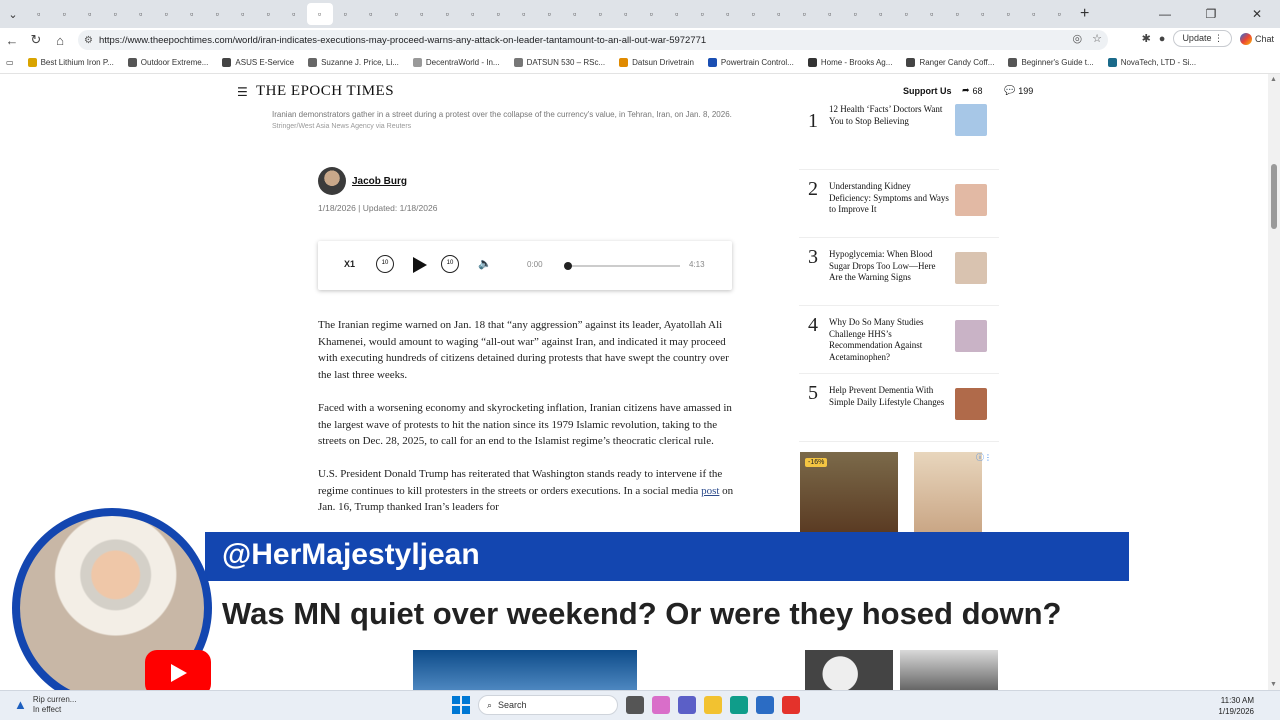  What do you see at coordinates (739, 705) in the screenshot?
I see `edge-icon` at bounding box center [739, 705].